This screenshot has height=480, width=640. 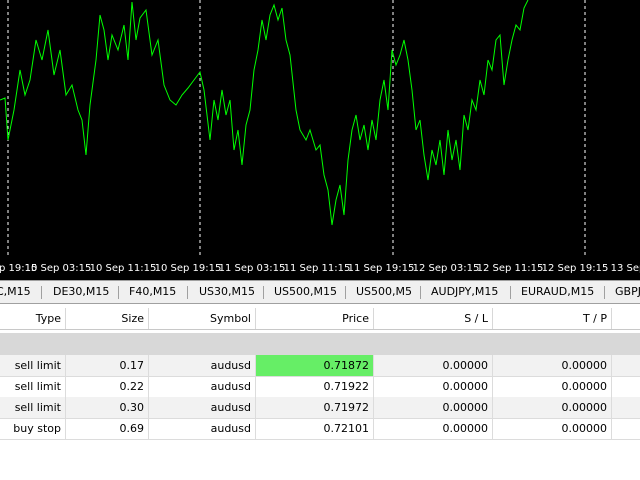 What do you see at coordinates (107, 428) in the screenshot?
I see `order-size: 0.69` at bounding box center [107, 428].